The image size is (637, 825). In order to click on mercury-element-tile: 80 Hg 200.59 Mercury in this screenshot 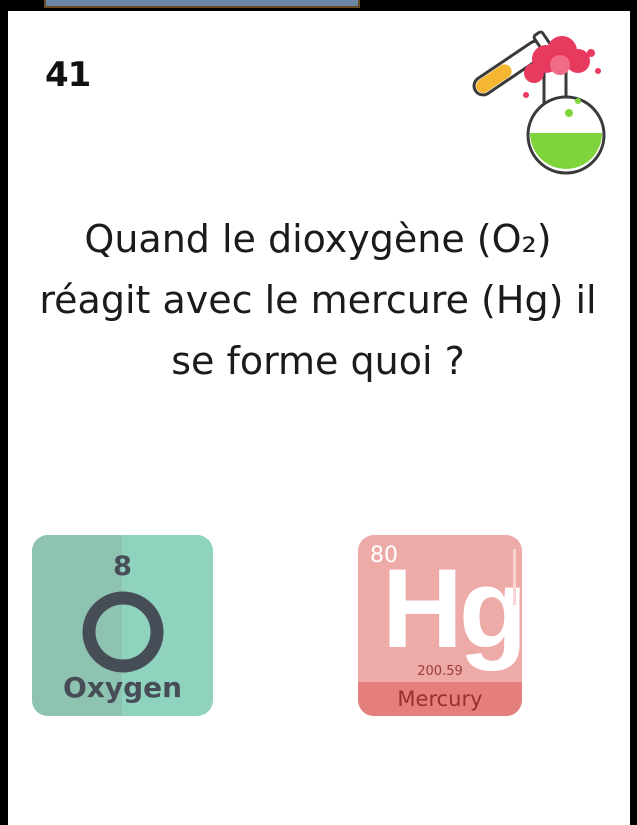, I will do `click(440, 625)`.